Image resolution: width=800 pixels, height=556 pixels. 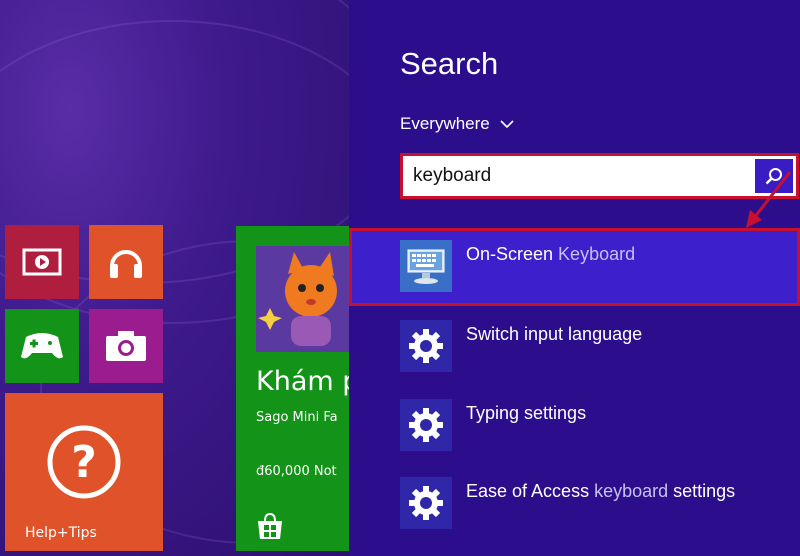 What do you see at coordinates (297, 417) in the screenshot?
I see `store-tile-subtitle: Sago Mini Fa` at bounding box center [297, 417].